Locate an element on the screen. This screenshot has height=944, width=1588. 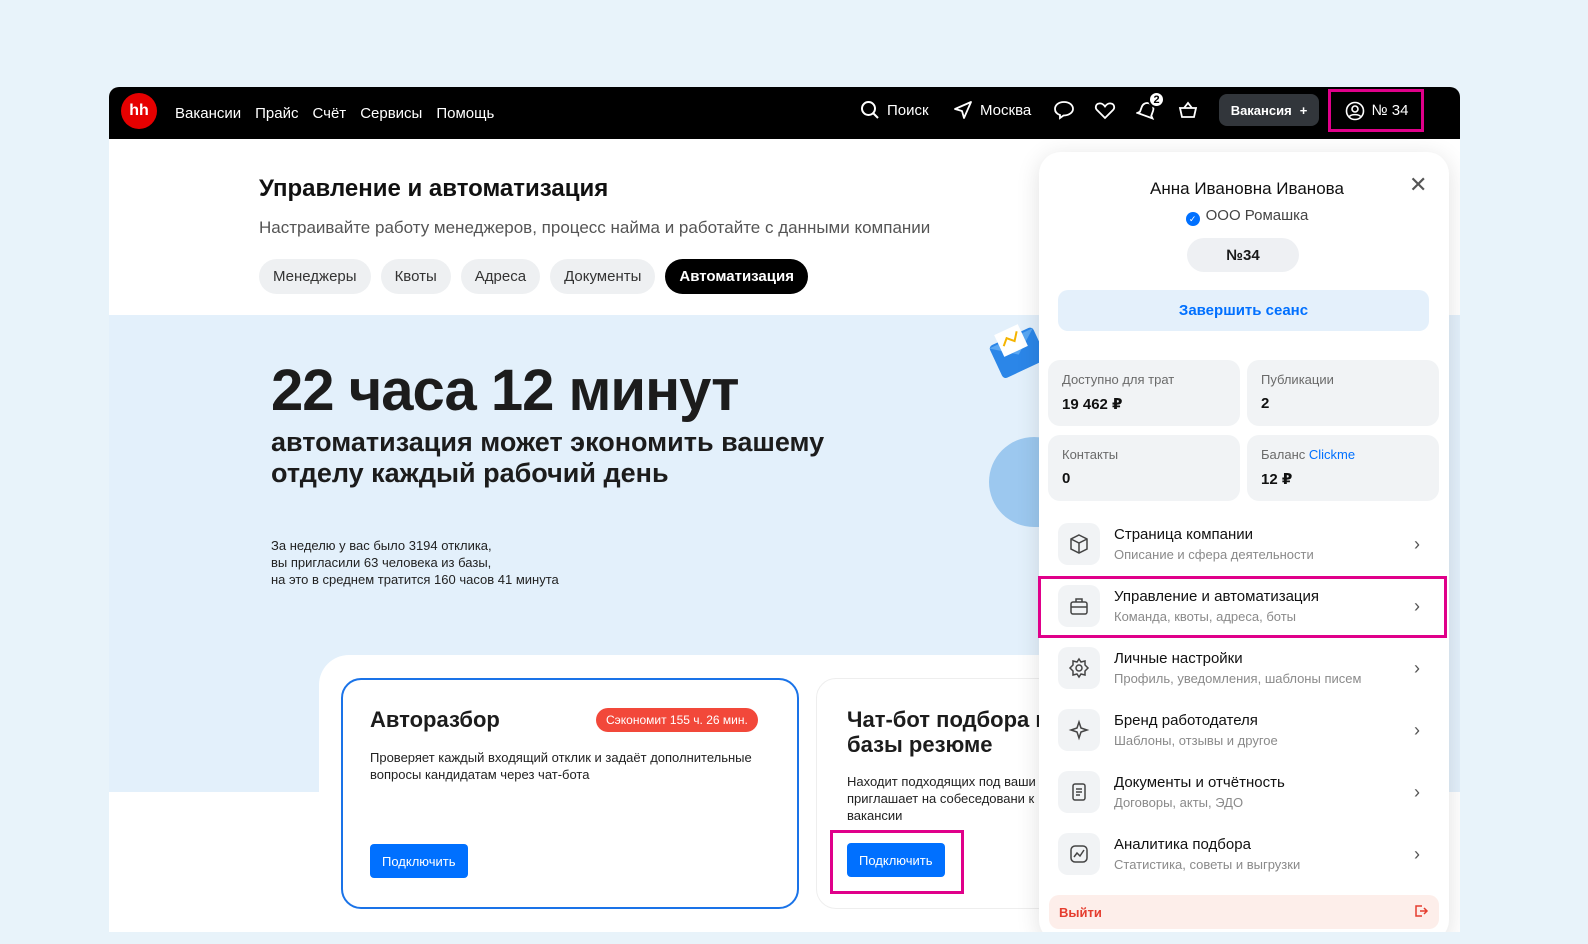
nav-links: Вакансии Прайс Счёт Сервисы Помощь is located at coordinates (334, 113).